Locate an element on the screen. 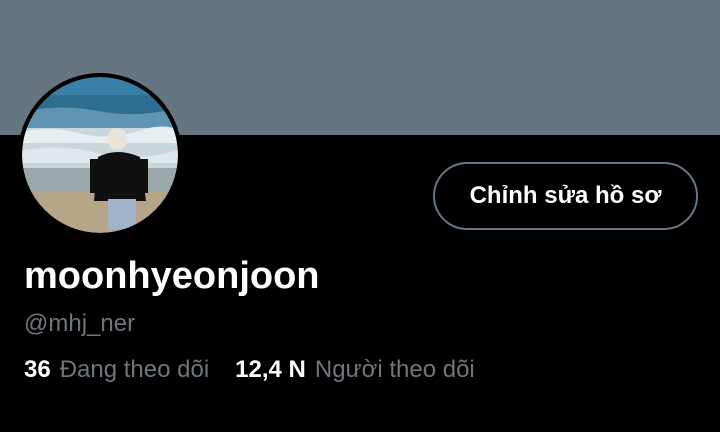 The image size is (720, 432). following-link: 36 Đang theo dõi is located at coordinates (116, 370).